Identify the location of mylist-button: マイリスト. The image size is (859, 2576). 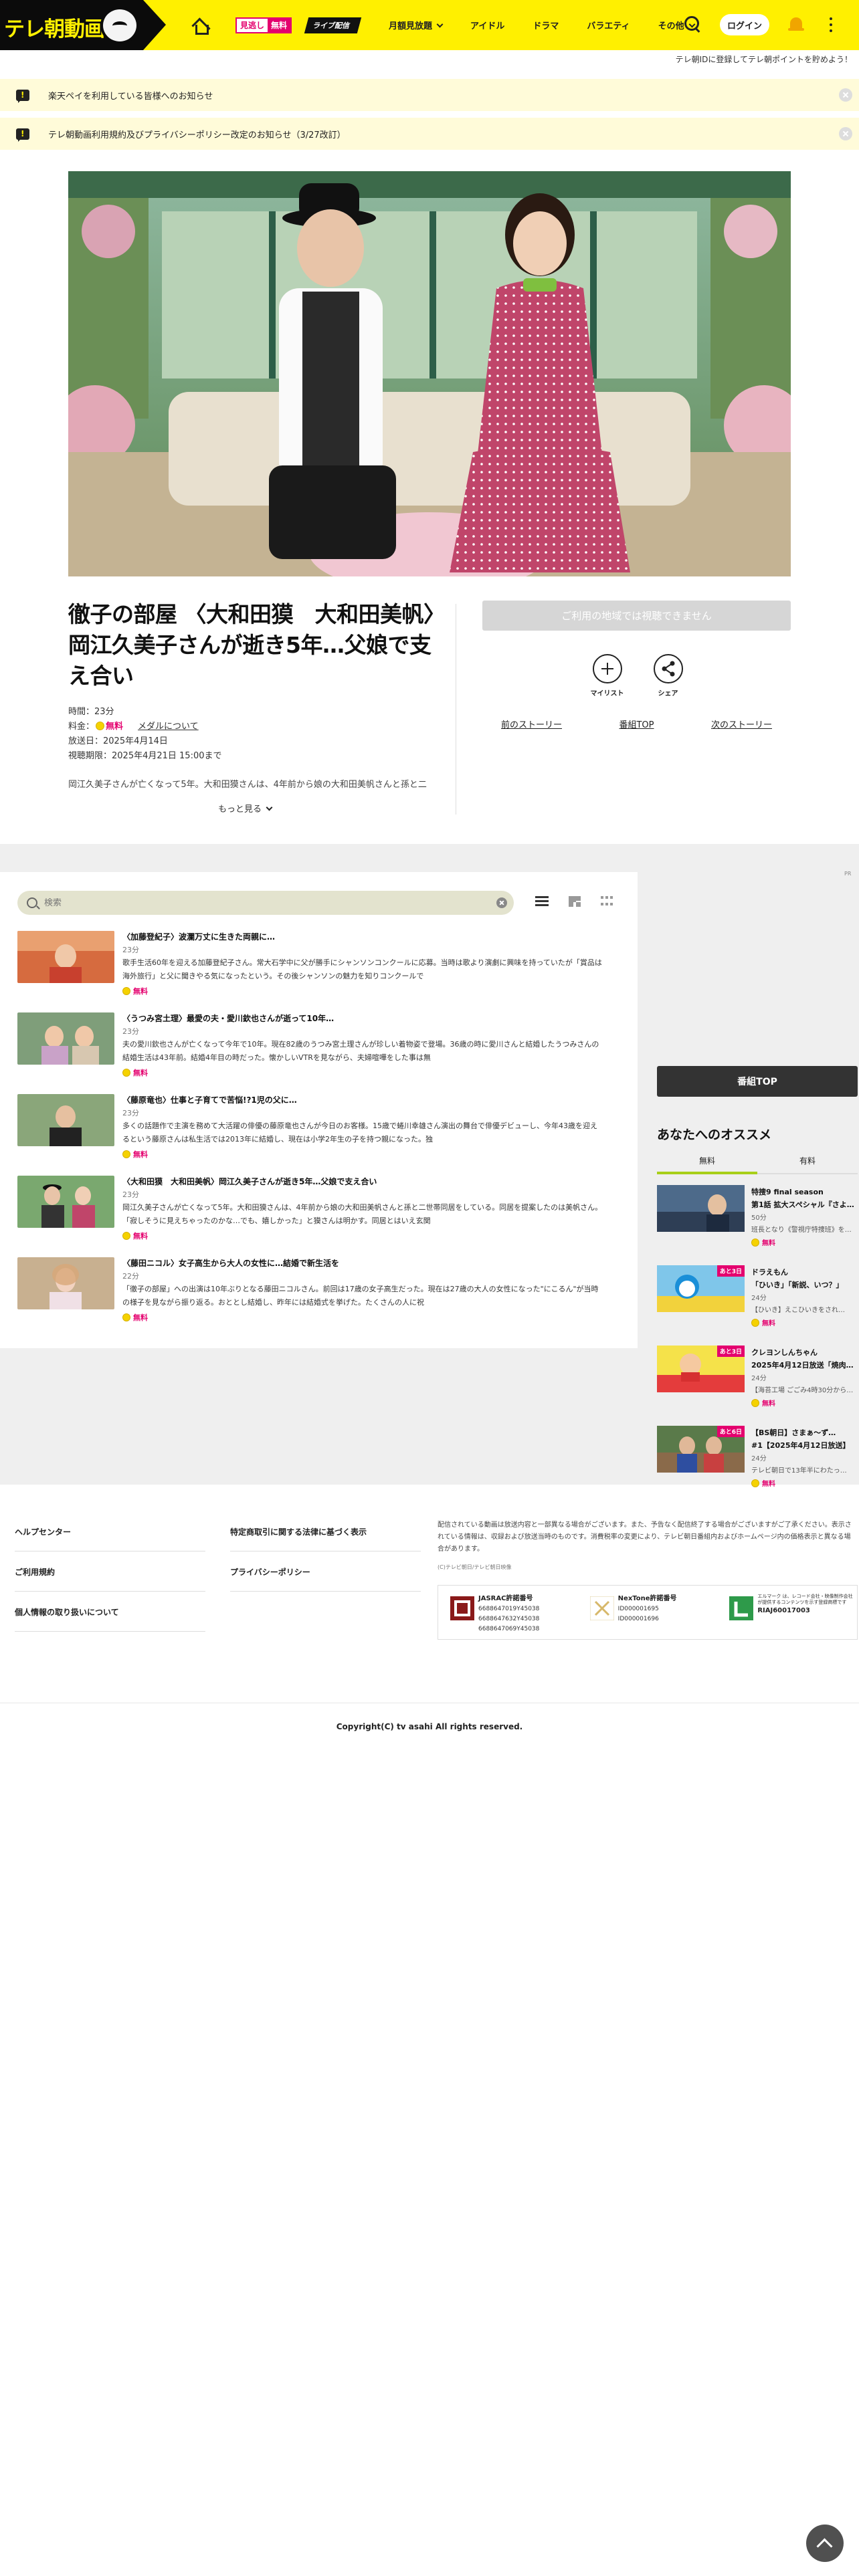
(607, 675).